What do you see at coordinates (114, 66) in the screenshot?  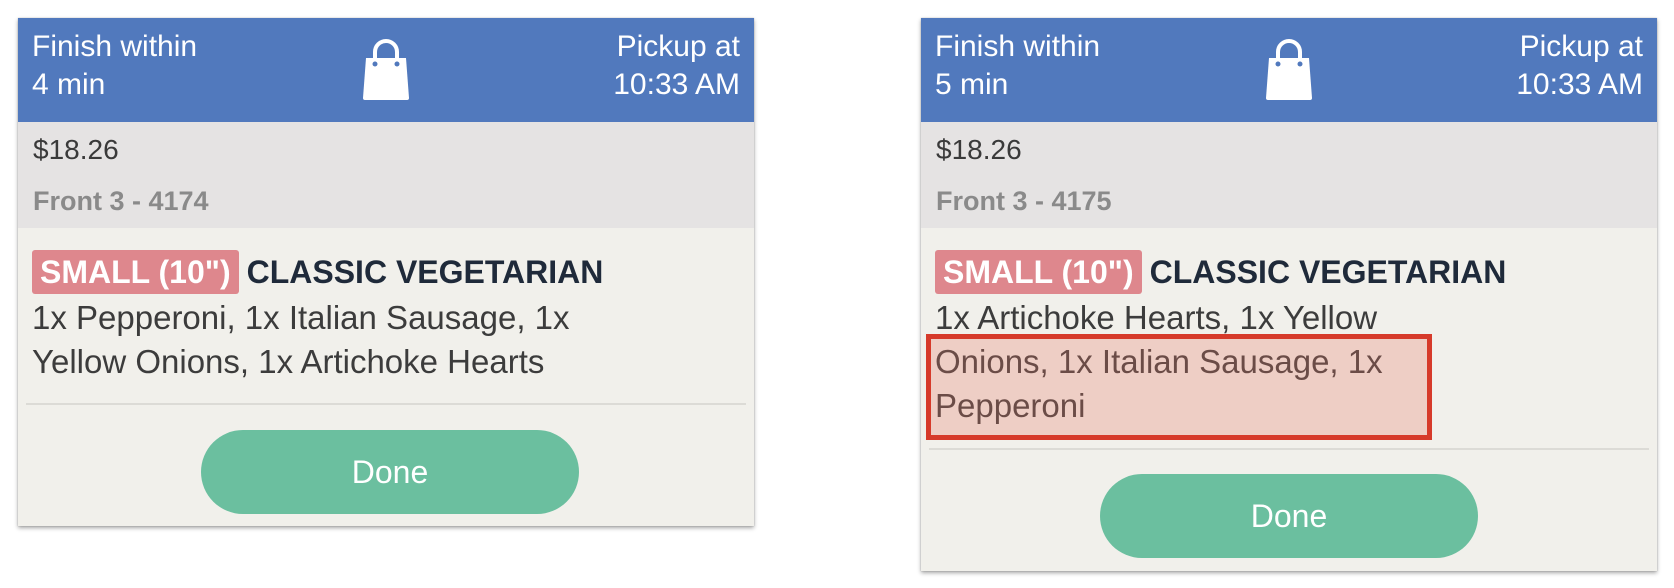 I see `finish-time: Finish within 4 min` at bounding box center [114, 66].